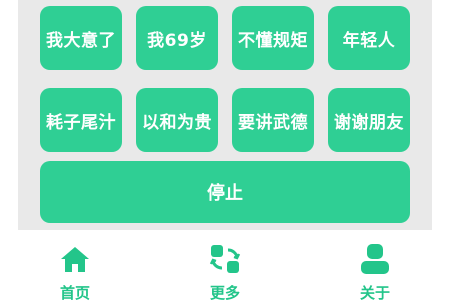 Image resolution: width=450 pixels, height=307 pixels. What do you see at coordinates (369, 120) in the screenshot?
I see `sound-button-8: 谢谢朋友` at bounding box center [369, 120].